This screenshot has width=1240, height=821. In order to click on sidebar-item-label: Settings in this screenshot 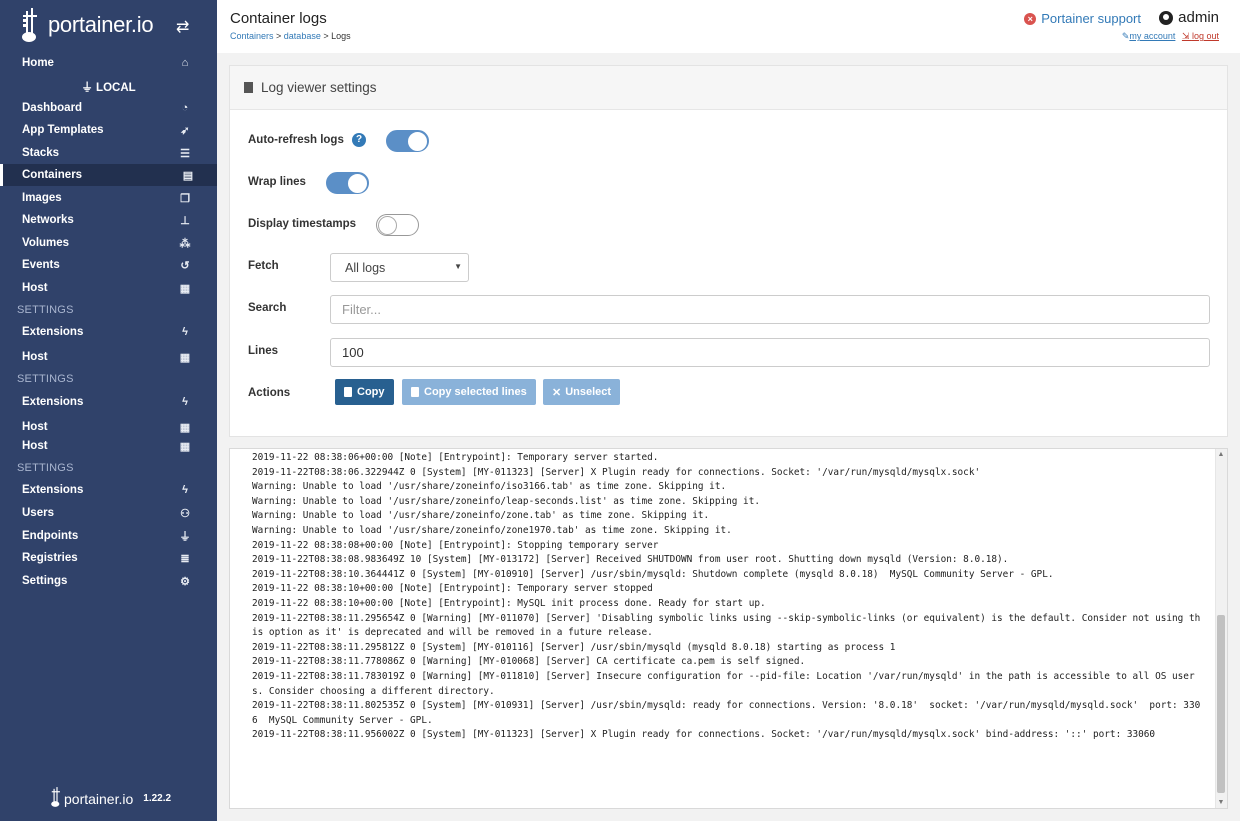, I will do `click(45, 581)`.